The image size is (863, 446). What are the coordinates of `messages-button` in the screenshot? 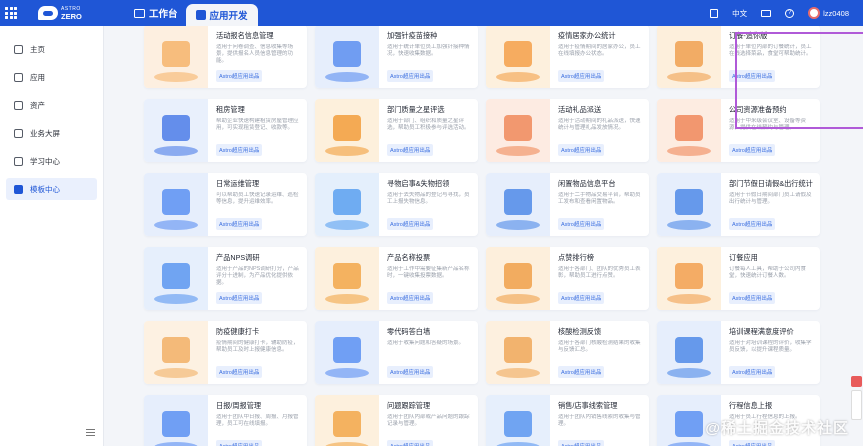 It's located at (766, 13).